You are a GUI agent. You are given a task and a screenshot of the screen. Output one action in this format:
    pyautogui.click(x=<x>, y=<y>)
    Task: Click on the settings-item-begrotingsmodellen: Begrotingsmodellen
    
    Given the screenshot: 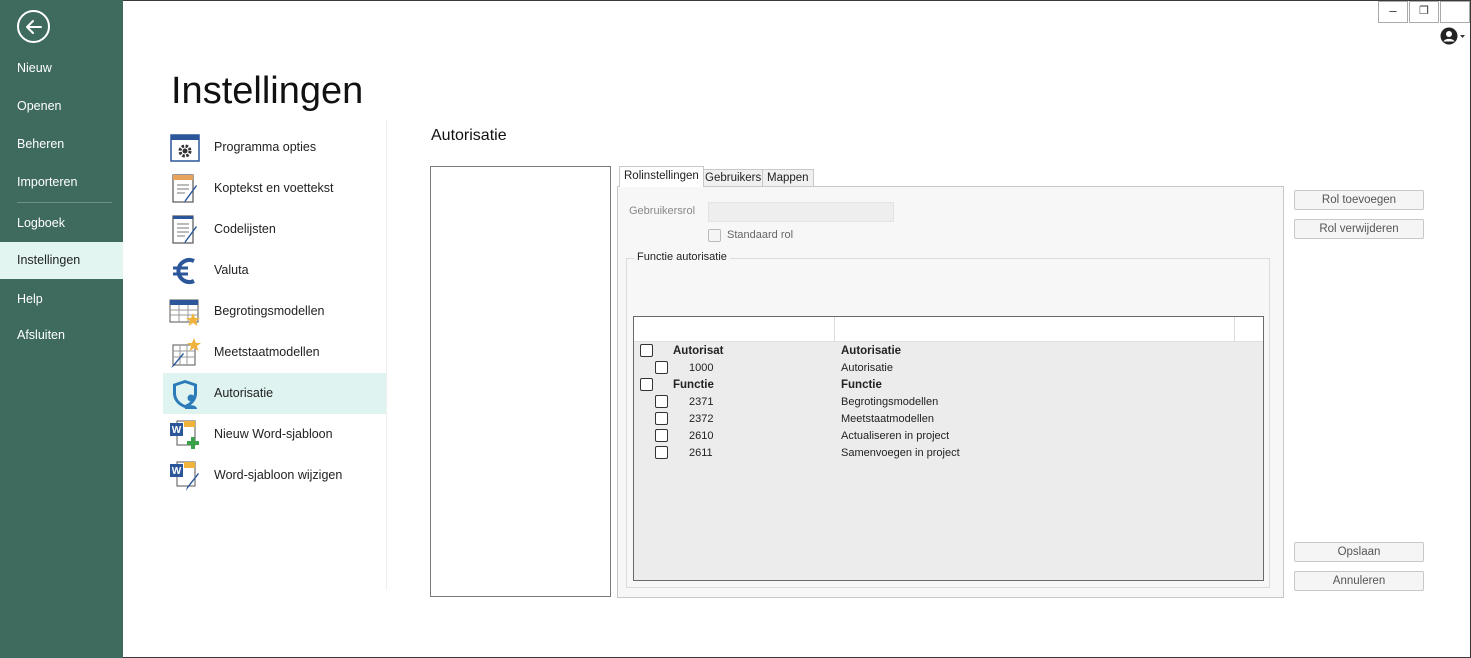 What is the action you would take?
    pyautogui.click(x=274, y=311)
    